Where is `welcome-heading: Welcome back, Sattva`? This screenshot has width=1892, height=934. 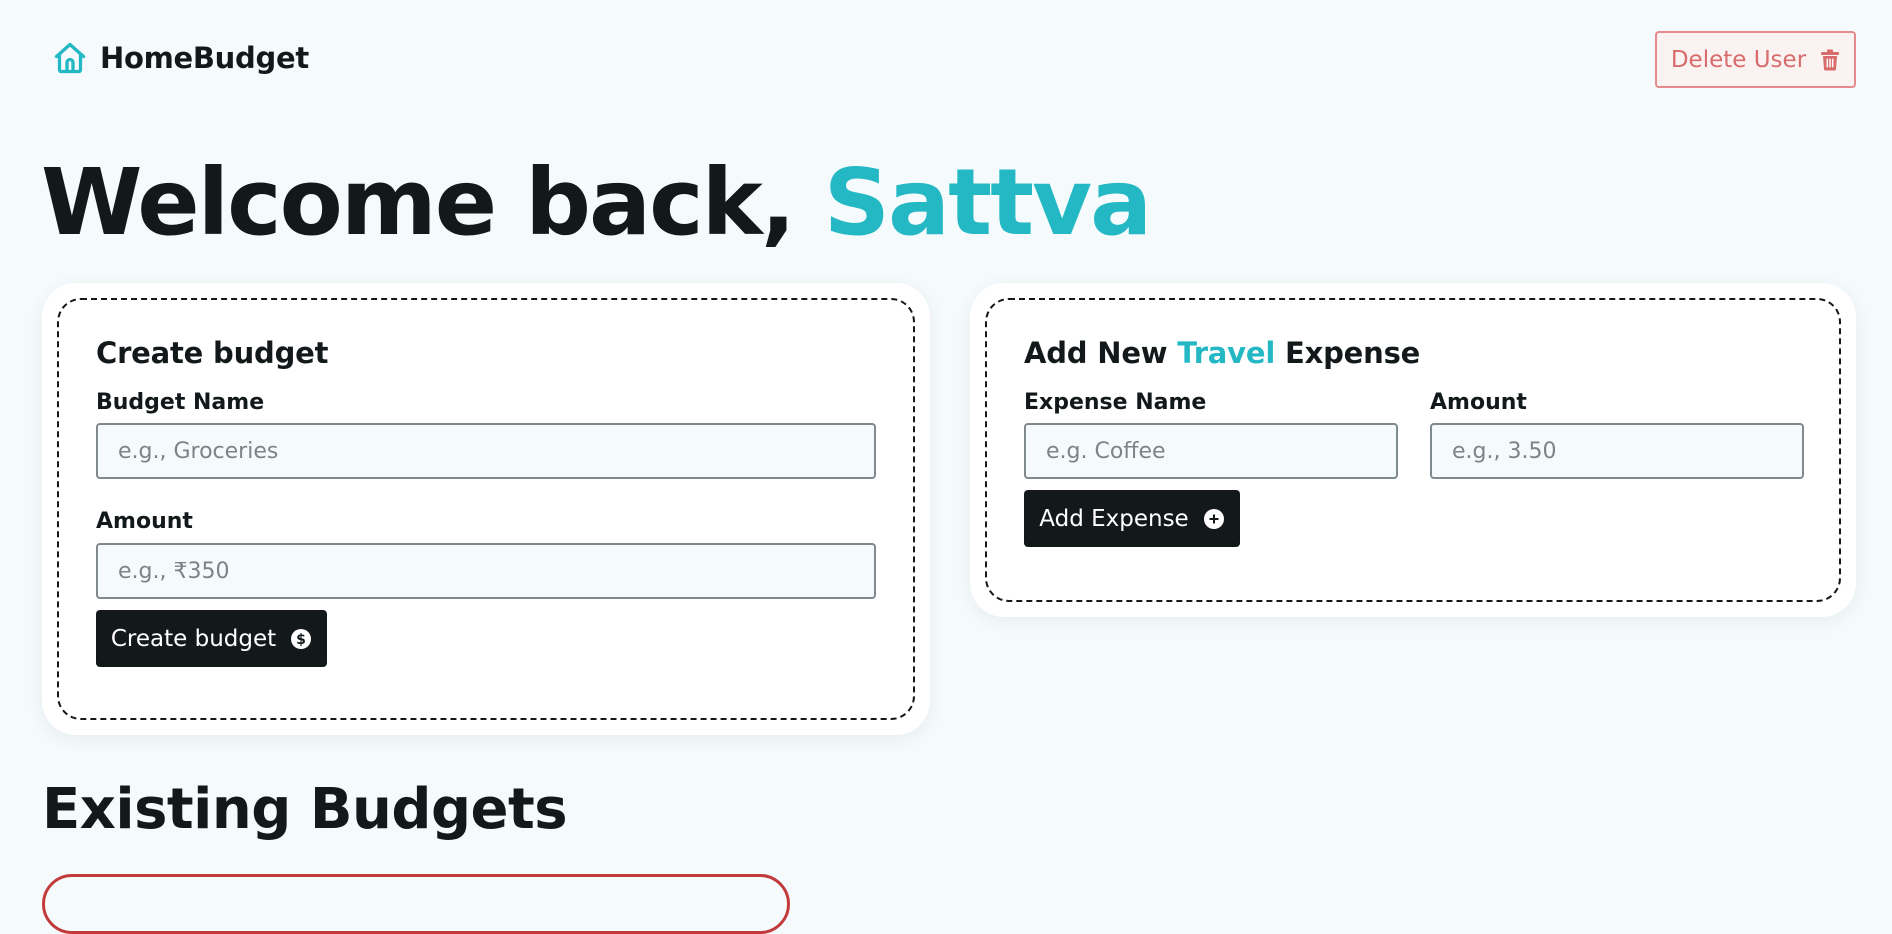
welcome-heading: Welcome back, Sattva is located at coordinates (596, 203).